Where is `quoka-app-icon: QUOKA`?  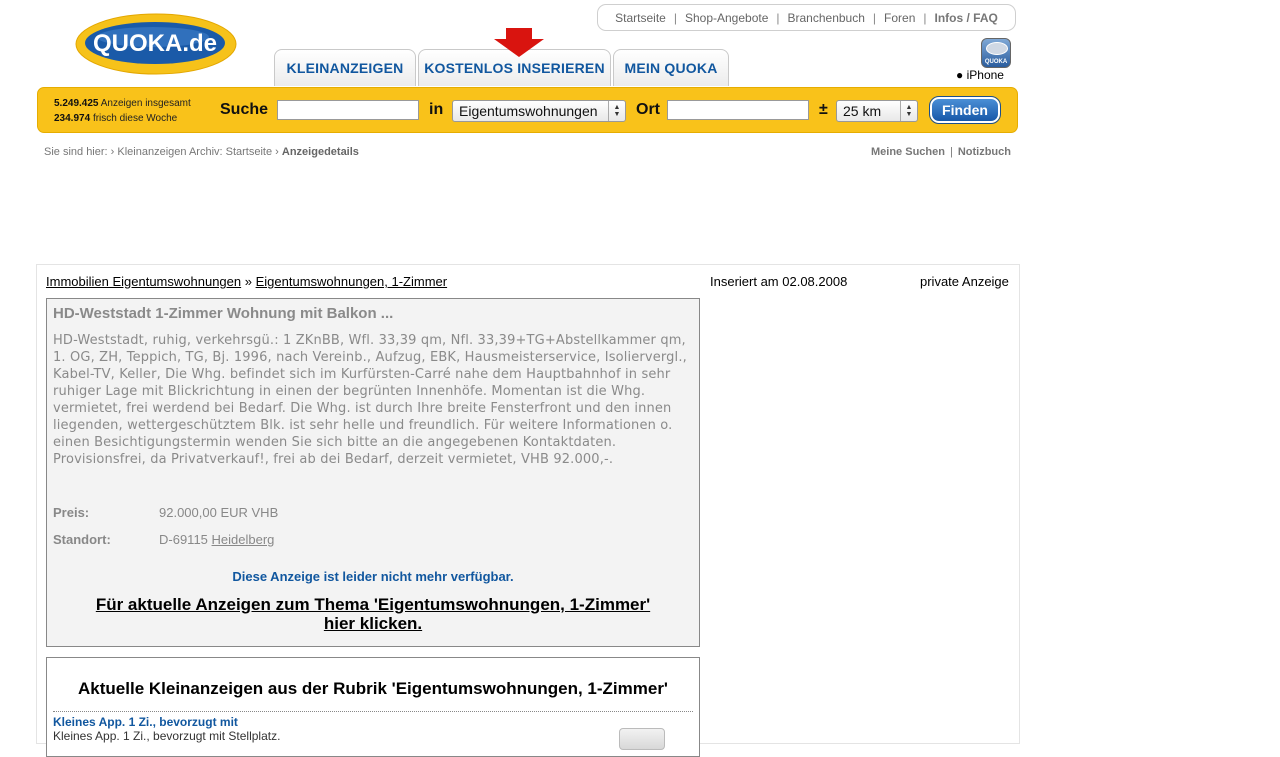
quoka-app-icon: QUOKA is located at coordinates (996, 53).